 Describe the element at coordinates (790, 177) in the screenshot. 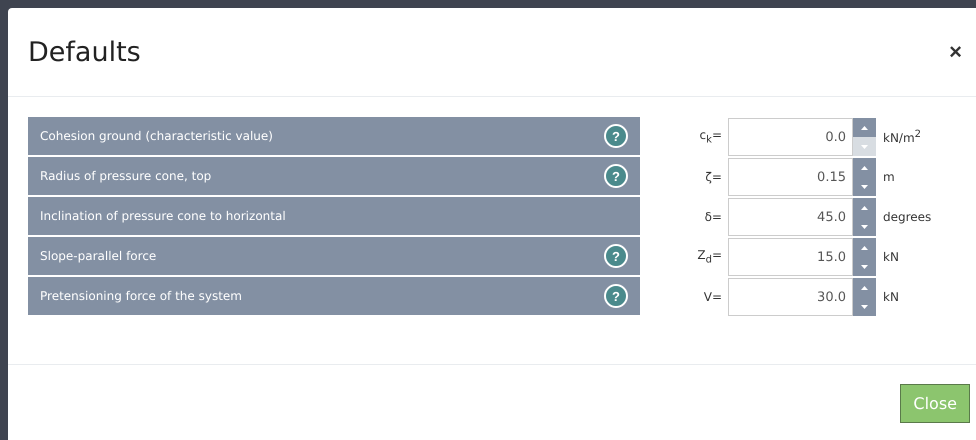

I see `number-field: 0.15` at that location.